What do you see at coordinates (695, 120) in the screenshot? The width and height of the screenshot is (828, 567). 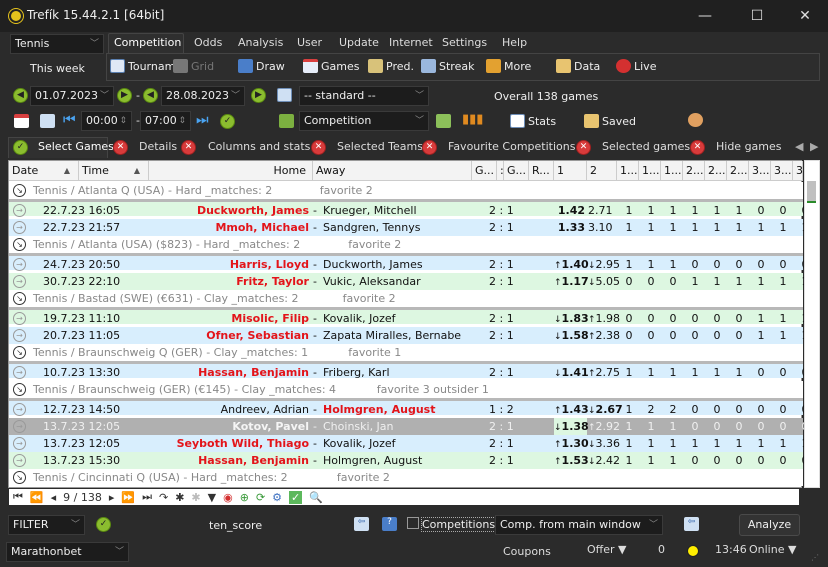 I see `coins-icon` at bounding box center [695, 120].